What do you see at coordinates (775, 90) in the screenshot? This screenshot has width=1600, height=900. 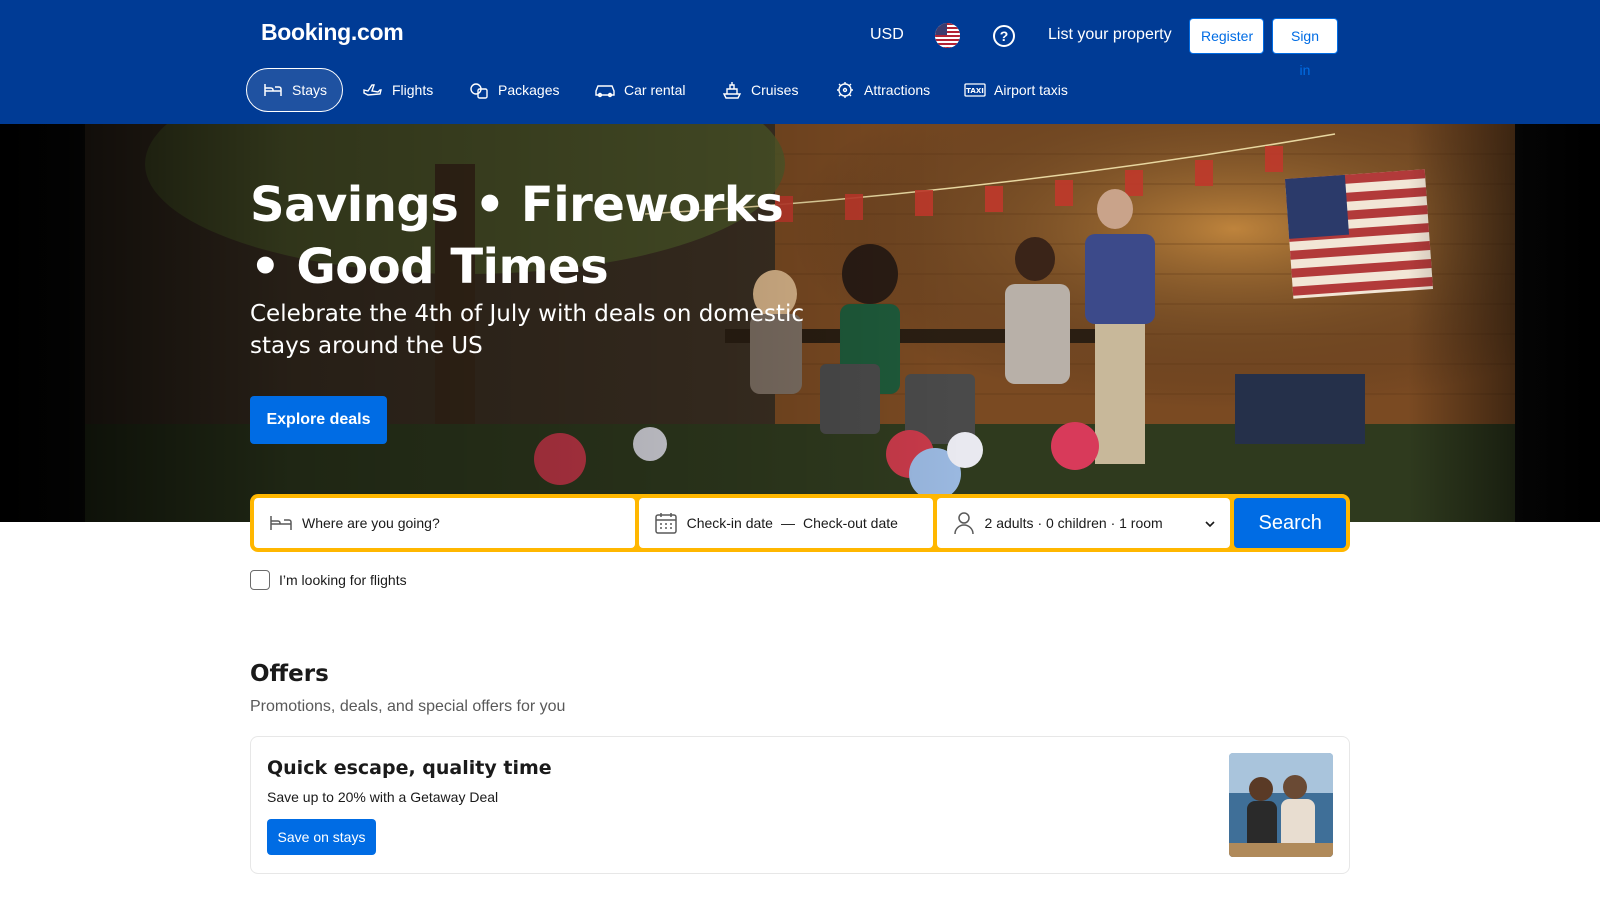 I see `nav-label: Cruises` at bounding box center [775, 90].